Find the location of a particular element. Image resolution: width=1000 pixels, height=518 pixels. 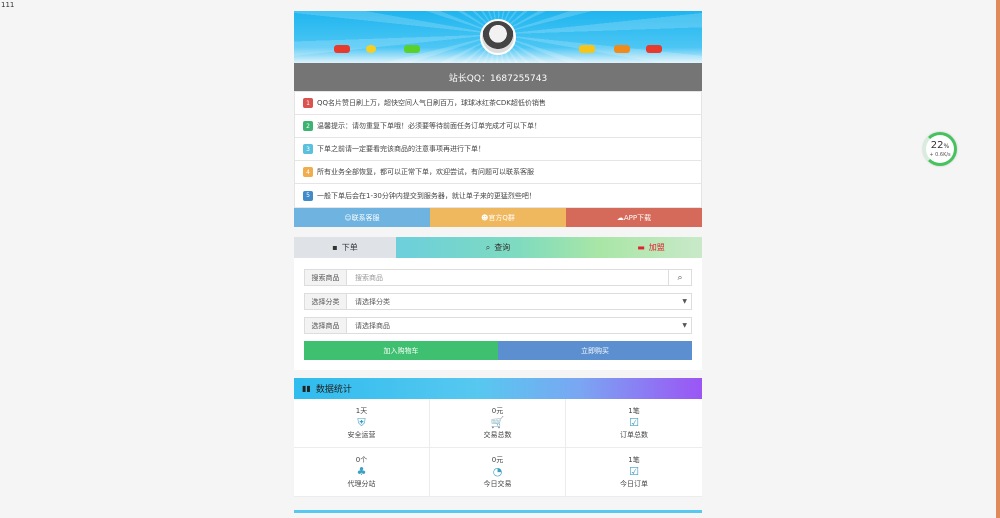

official-group-button: ☻ 官方Q群 is located at coordinates (498, 217).